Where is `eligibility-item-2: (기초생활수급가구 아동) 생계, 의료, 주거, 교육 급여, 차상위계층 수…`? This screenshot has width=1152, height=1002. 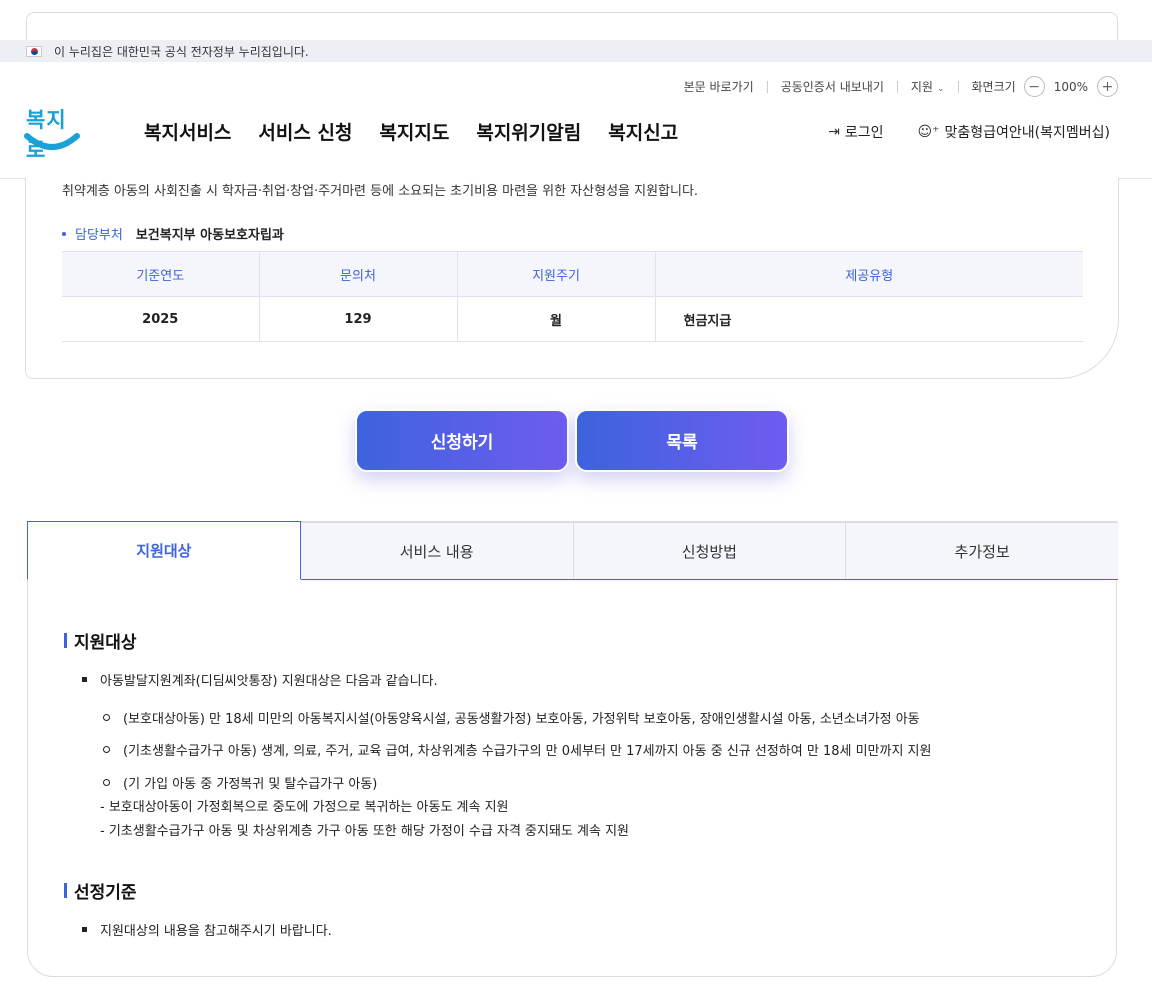 eligibility-item-2: (기초생활수급가구 아동) 생계, 의료, 주거, 교육 급여, 차상위계층 수… is located at coordinates (527, 751).